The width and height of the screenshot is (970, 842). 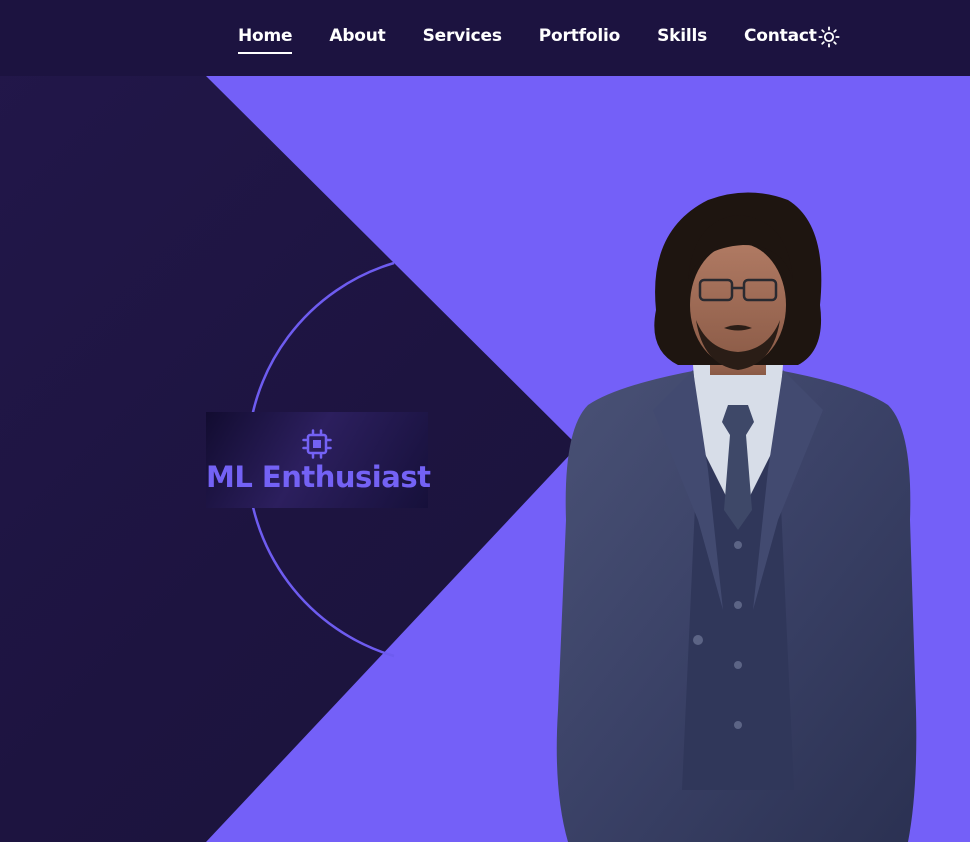 I want to click on cpu-chip-icon, so click(x=317, y=444).